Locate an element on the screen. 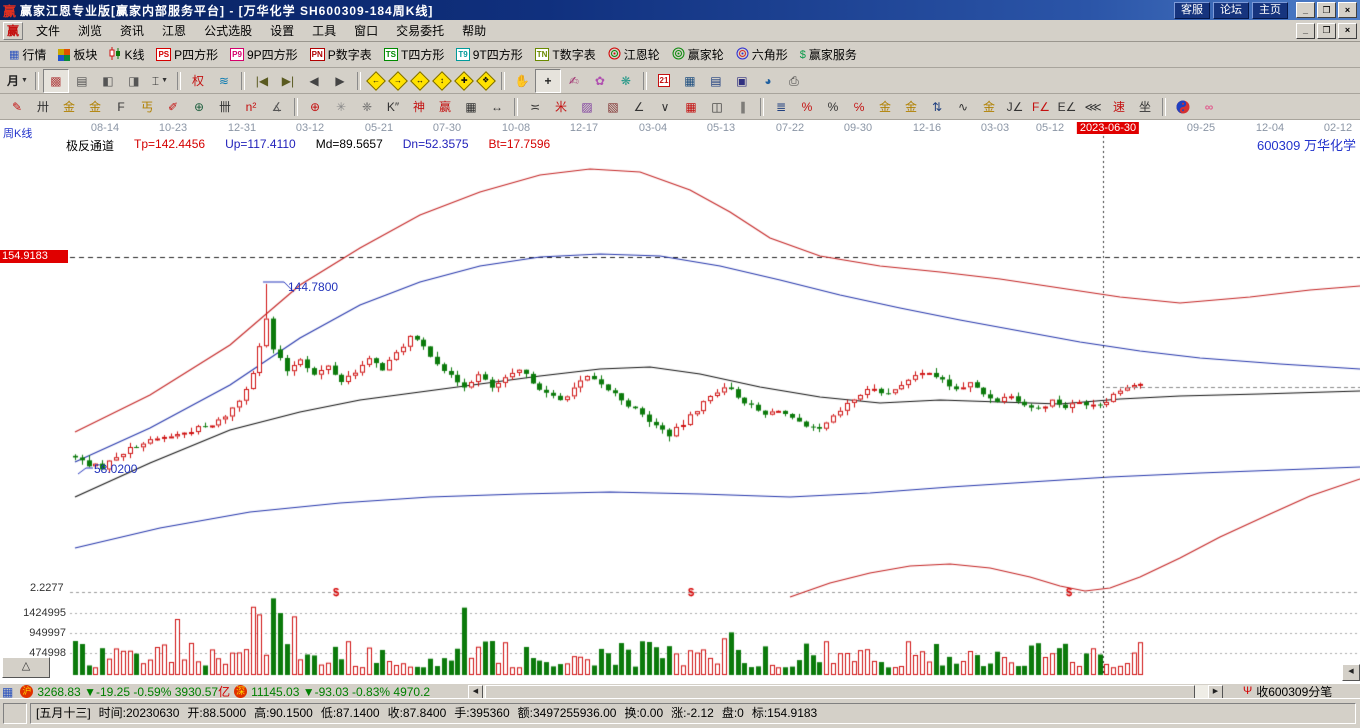 The height and width of the screenshot is (728, 1360). gold-trend-icon: 金 is located at coordinates (989, 107).